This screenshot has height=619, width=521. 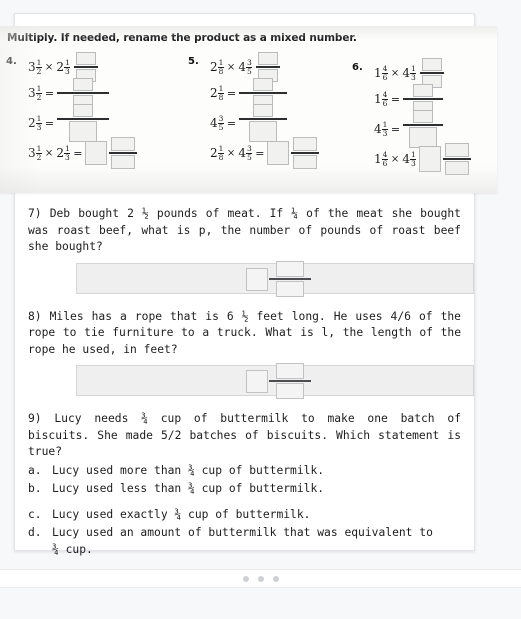 I want to click on scan-problem-5-number: 5., so click(x=193, y=61).